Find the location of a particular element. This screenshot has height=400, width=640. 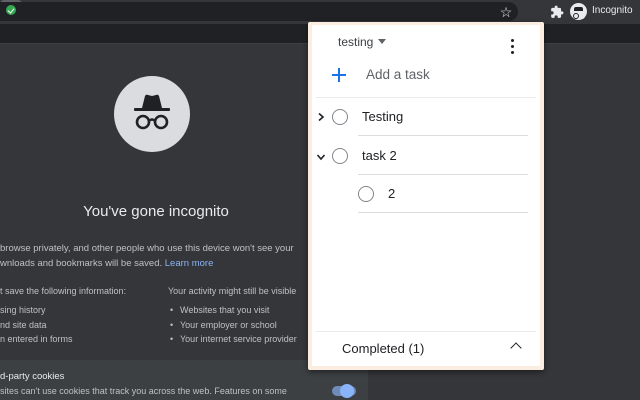

list-item: sing history is located at coordinates (23, 310).